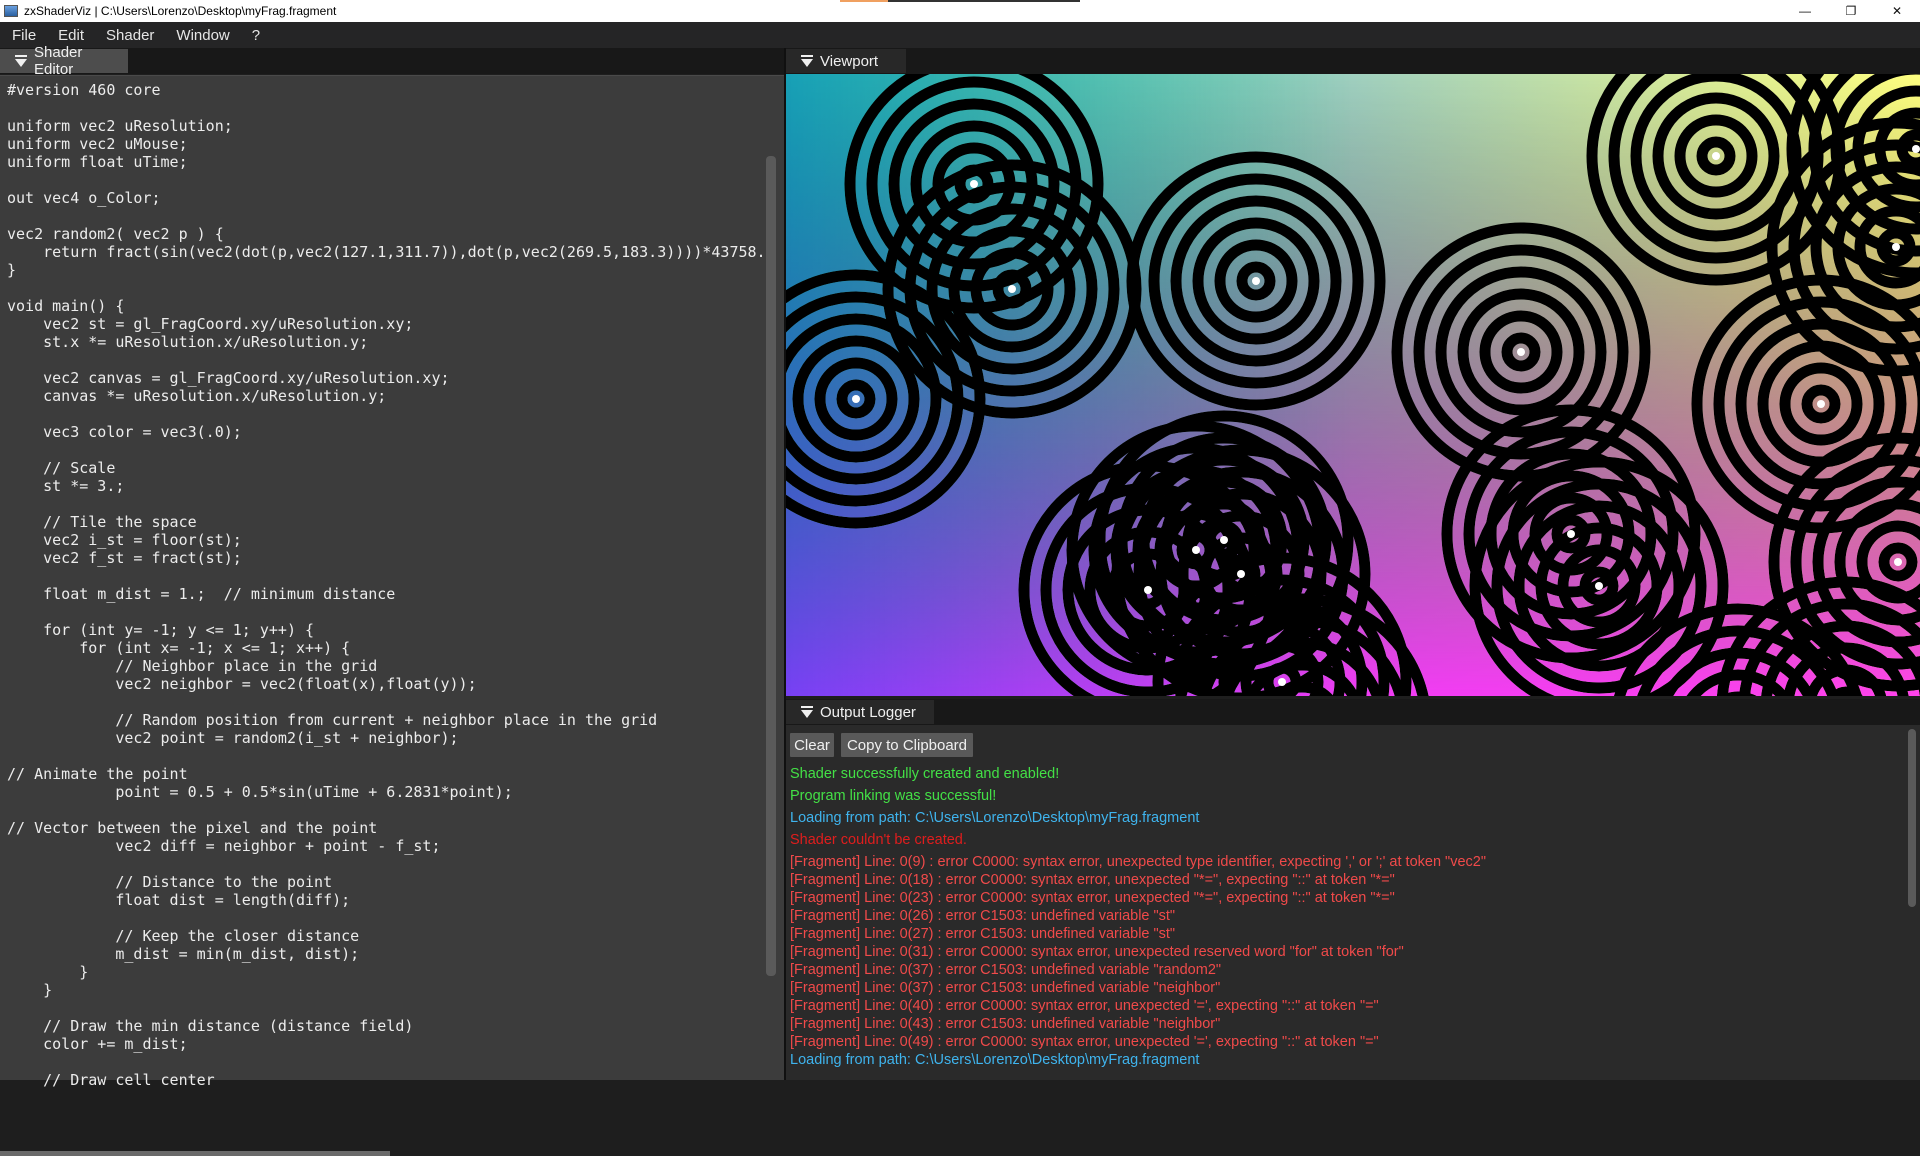 This screenshot has width=1920, height=1156. Describe the element at coordinates (195, 1153) in the screenshot. I see `editor-horizontal-scrollbar` at that location.